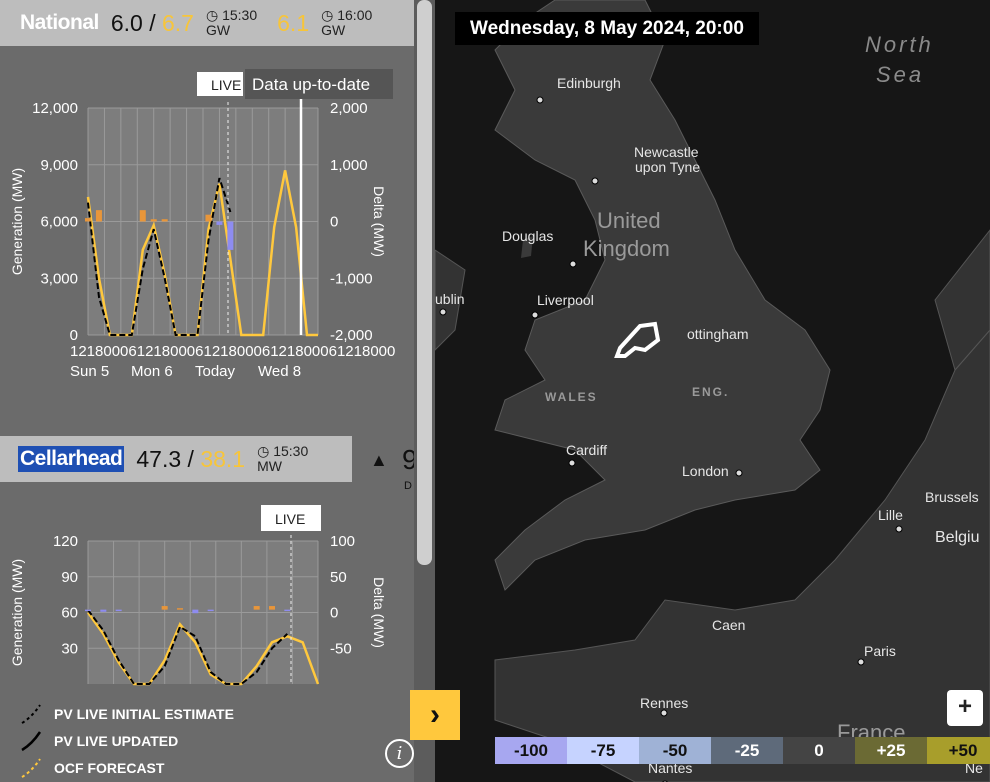 The image size is (990, 782). I want to click on national-time: 15:30 GW, so click(231, 23).